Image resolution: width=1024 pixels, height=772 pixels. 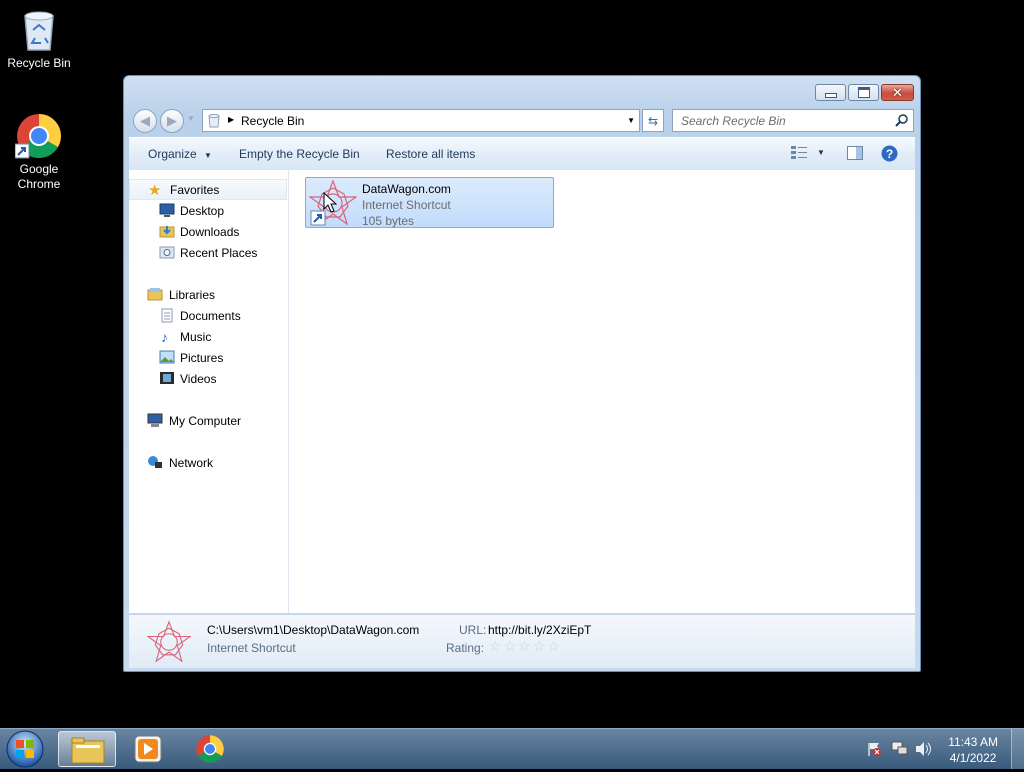 I want to click on nav-label: My Computer, so click(x=205, y=421).